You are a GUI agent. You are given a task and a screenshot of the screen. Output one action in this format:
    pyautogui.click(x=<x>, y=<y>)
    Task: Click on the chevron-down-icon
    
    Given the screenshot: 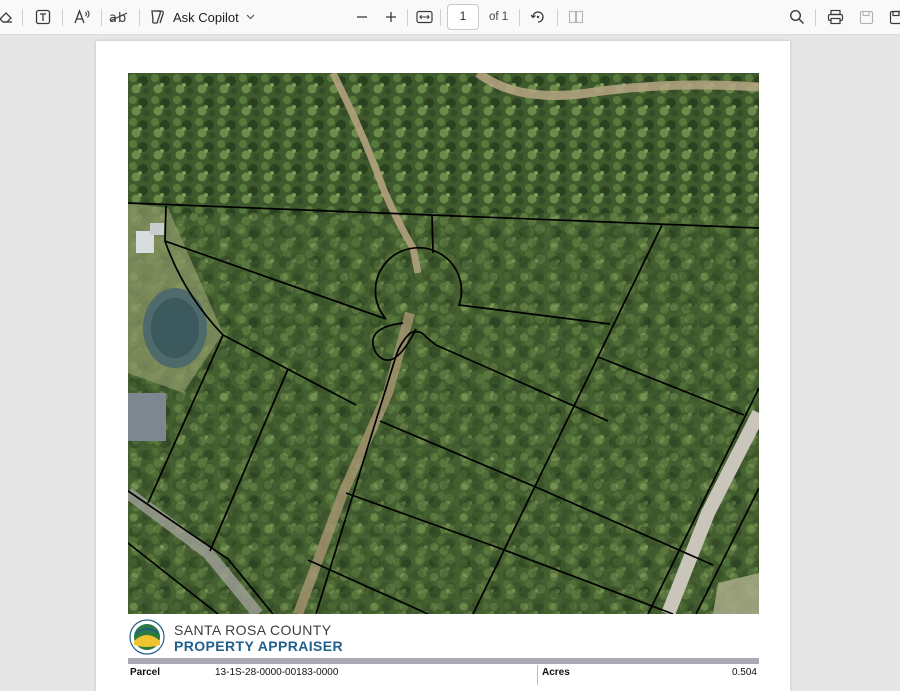 What is the action you would take?
    pyautogui.click(x=250, y=17)
    